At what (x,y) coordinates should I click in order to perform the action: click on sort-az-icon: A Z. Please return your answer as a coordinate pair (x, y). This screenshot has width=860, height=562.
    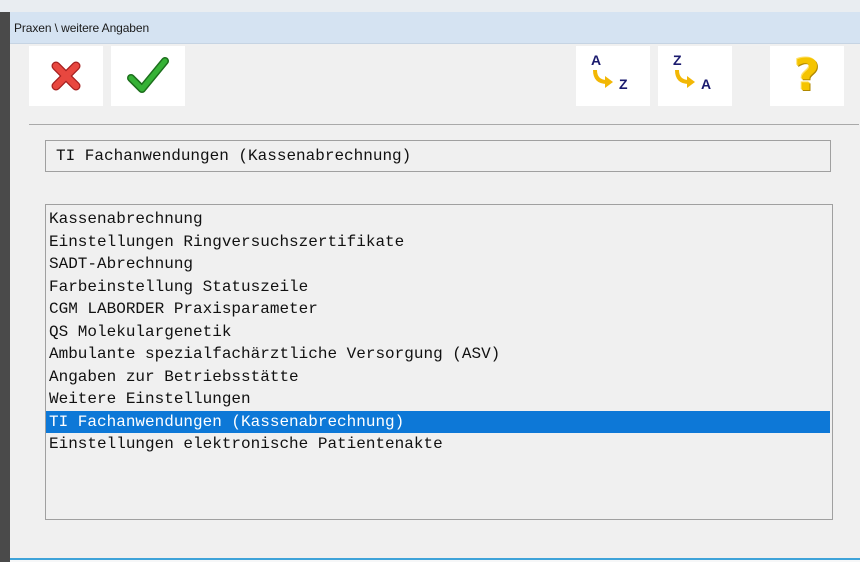
    Looking at the image, I should click on (613, 75).